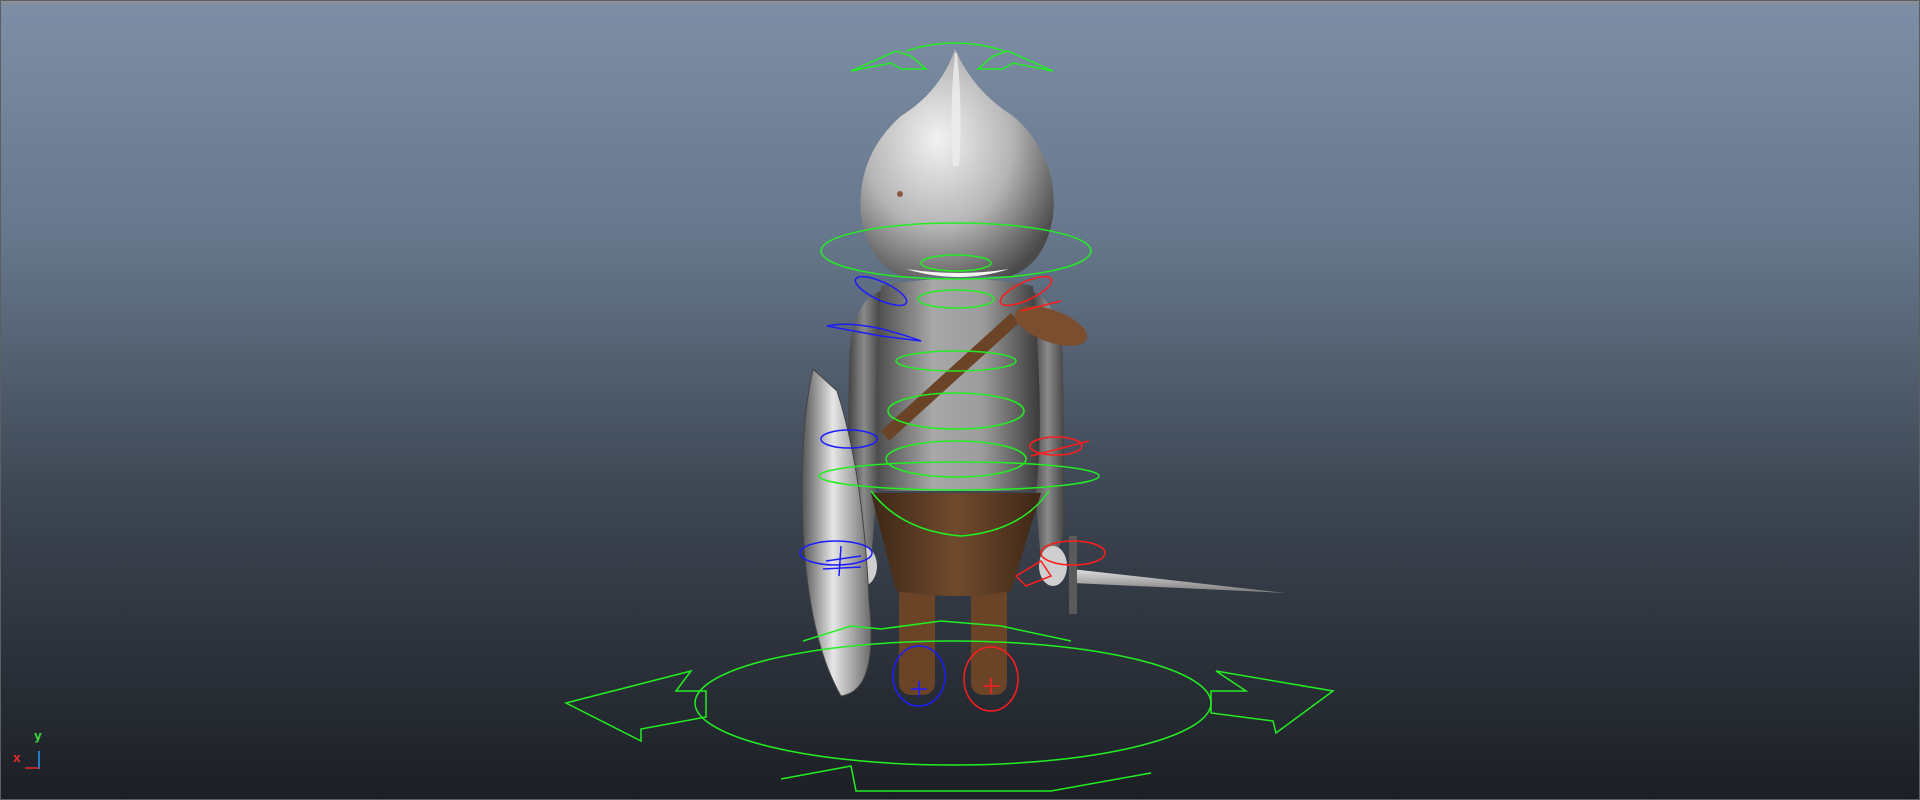 Image resolution: width=1920 pixels, height=800 pixels. What do you see at coordinates (1178, 581) in the screenshot?
I see `sword-blade` at bounding box center [1178, 581].